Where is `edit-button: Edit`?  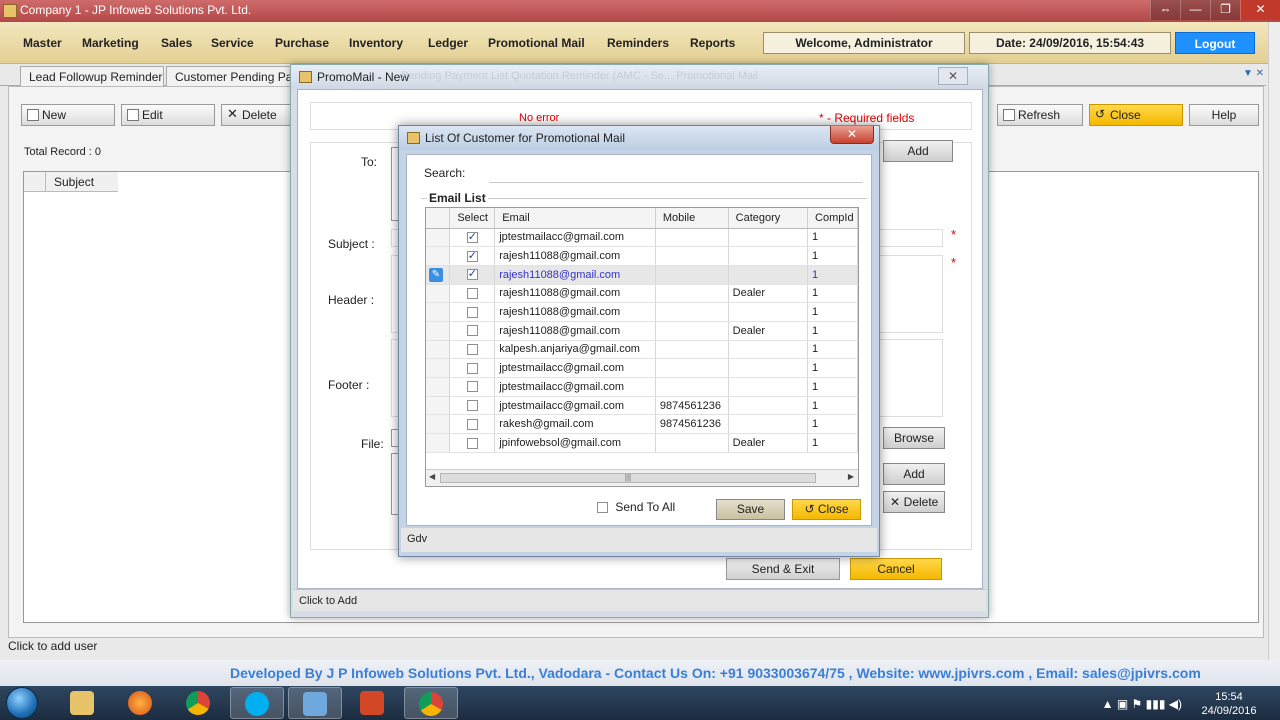 edit-button: Edit is located at coordinates (168, 115).